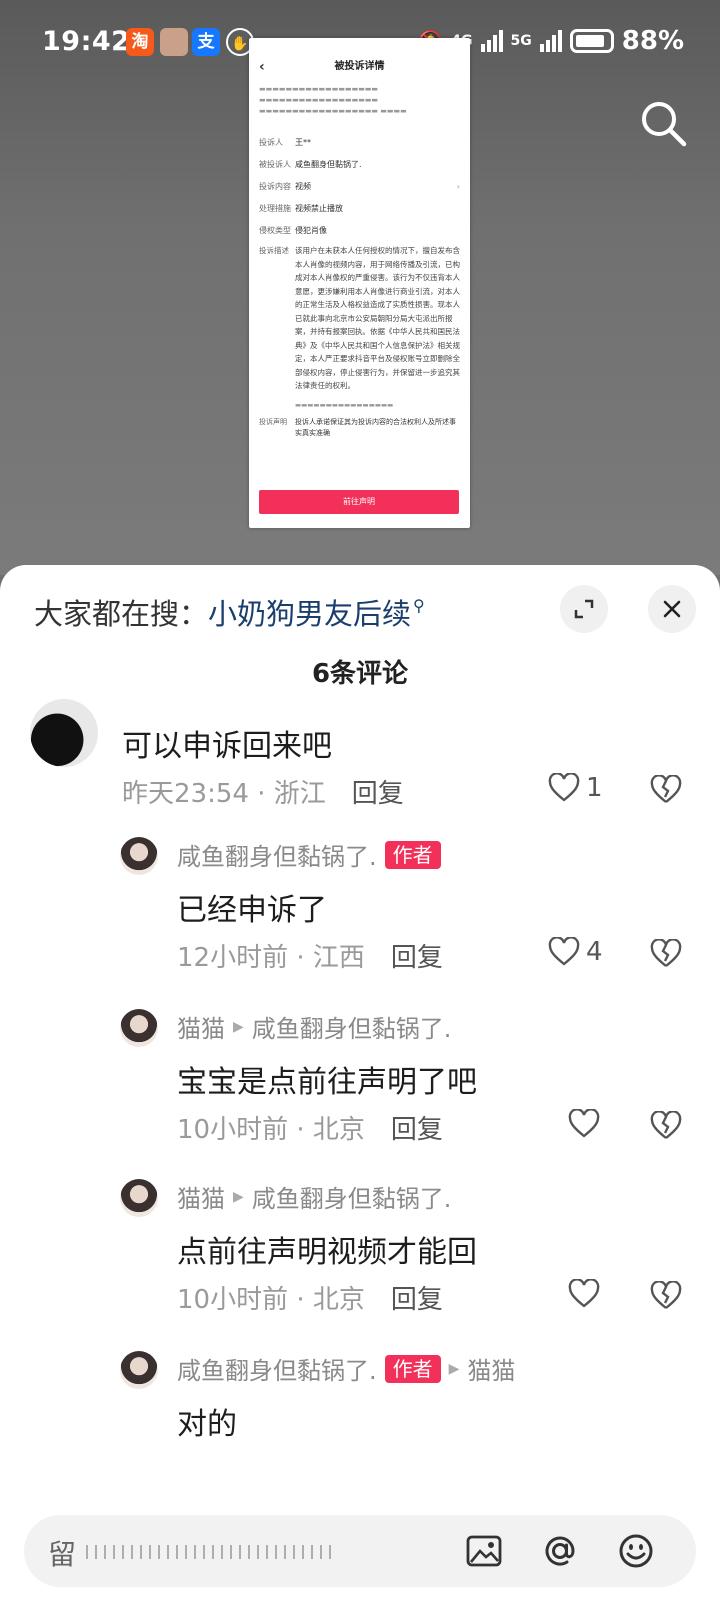 This screenshot has height=1610, width=720. I want to click on doc-row: 被投诉人 咸鱼翻身但黏锅了., so click(310, 164).